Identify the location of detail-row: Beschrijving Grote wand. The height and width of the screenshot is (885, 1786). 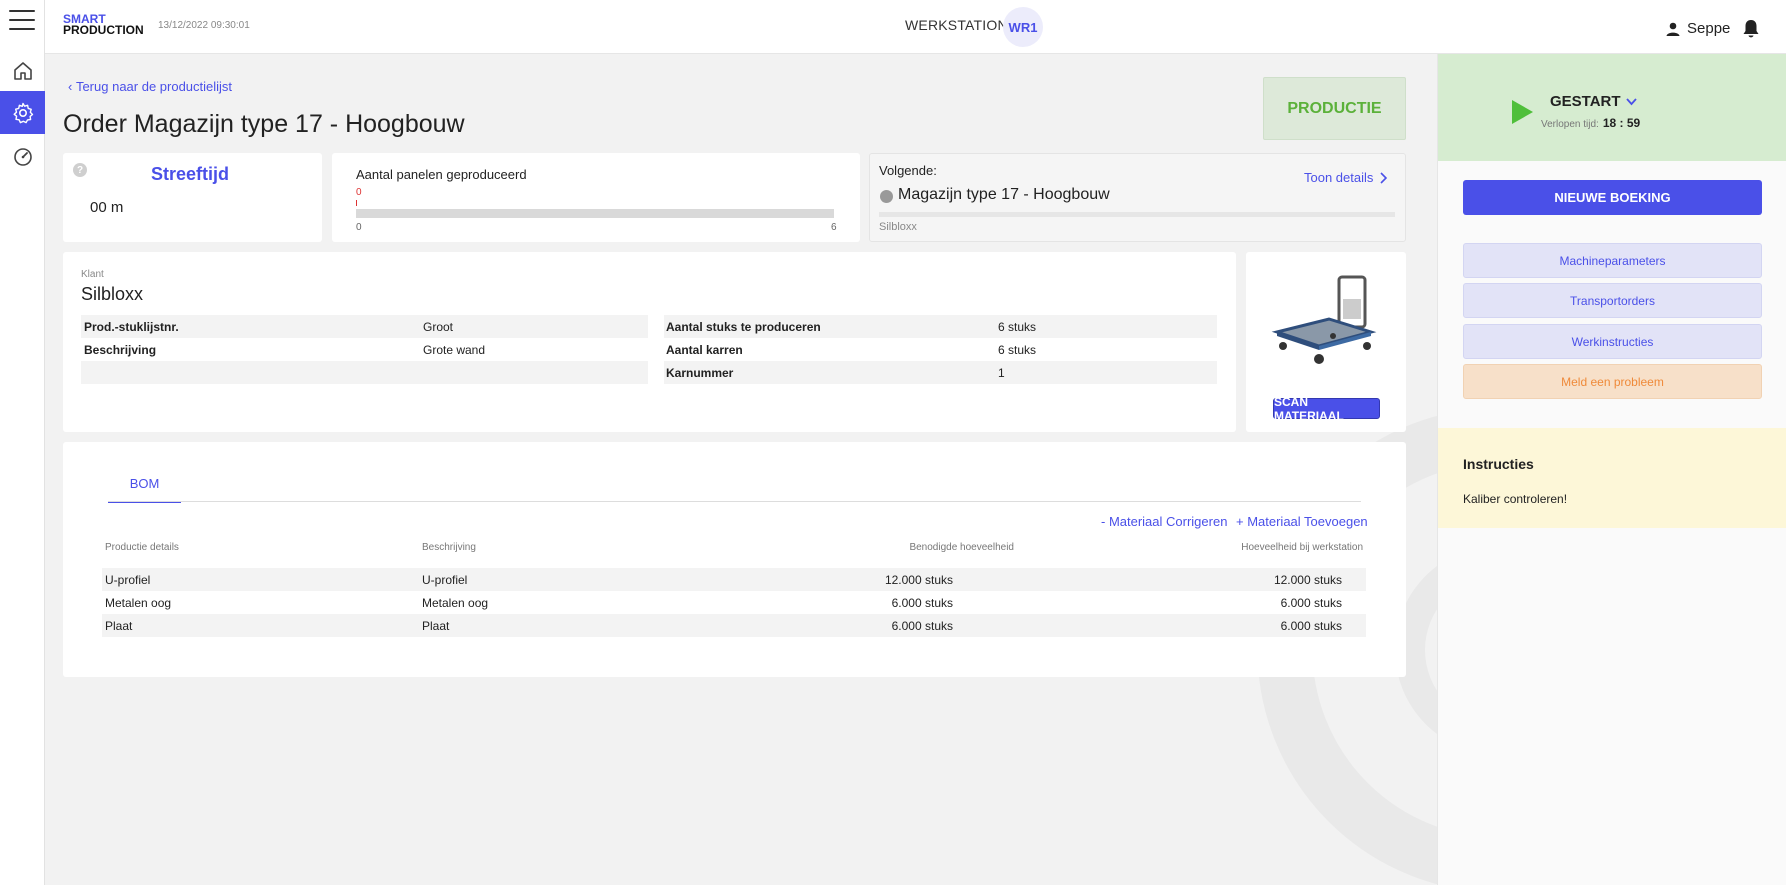
(285, 349).